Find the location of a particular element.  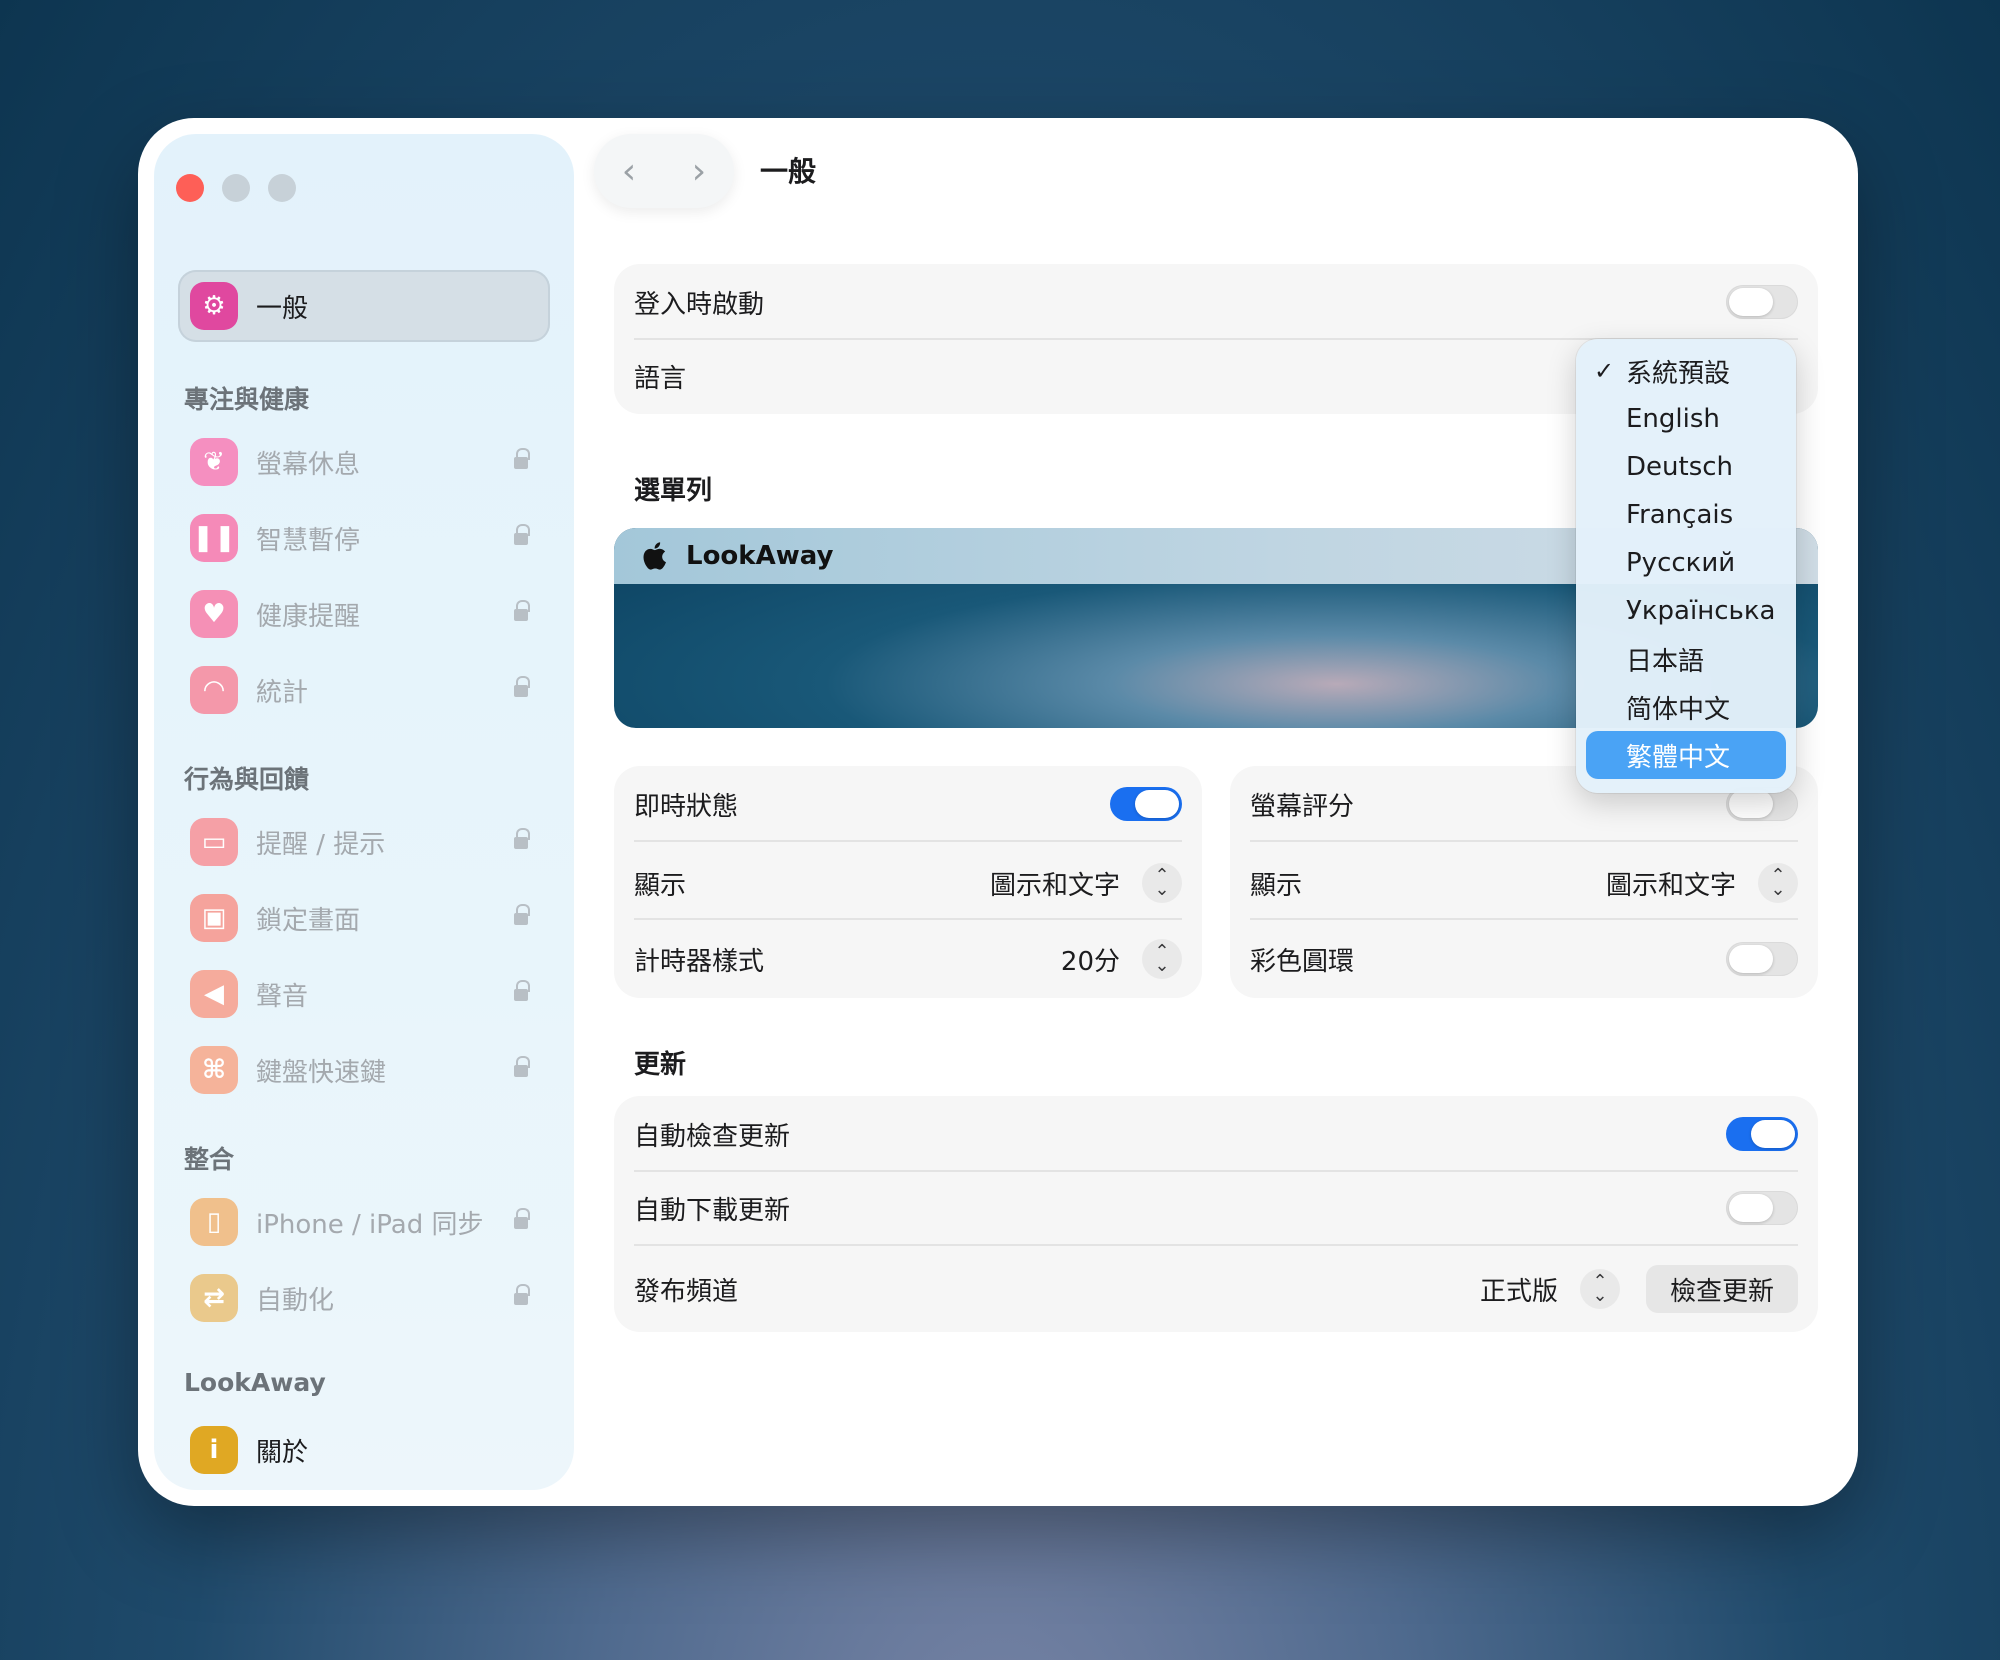

sidebar-item-label: 螢幕休息 is located at coordinates (308, 464).